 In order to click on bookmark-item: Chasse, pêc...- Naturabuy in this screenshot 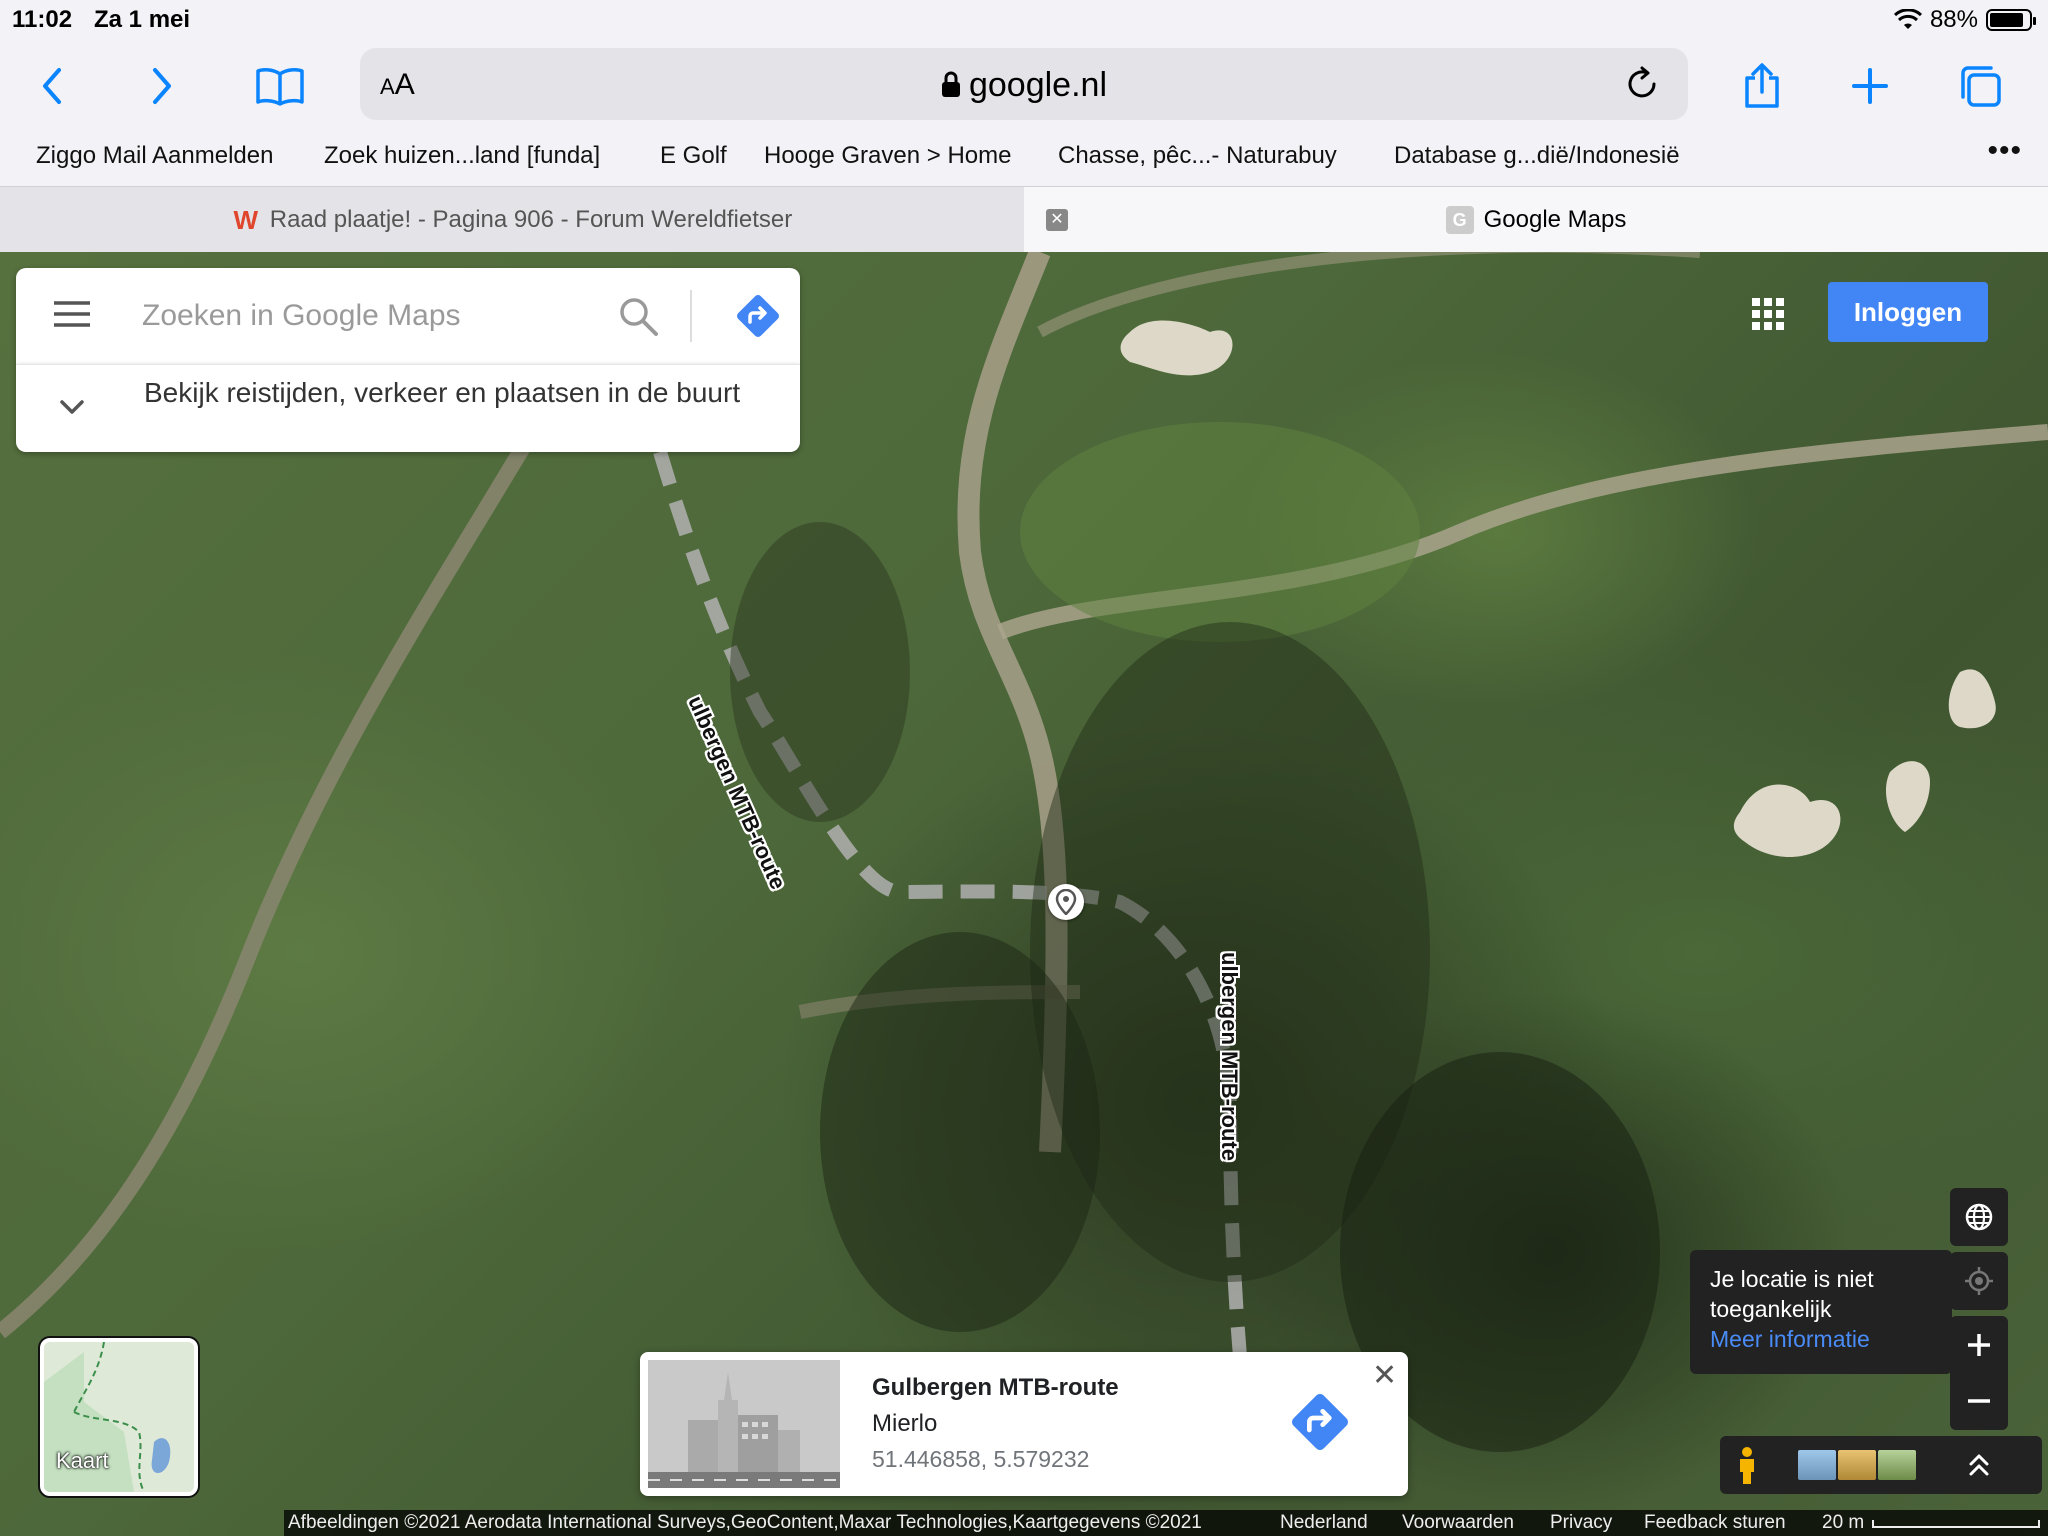, I will do `click(1197, 156)`.